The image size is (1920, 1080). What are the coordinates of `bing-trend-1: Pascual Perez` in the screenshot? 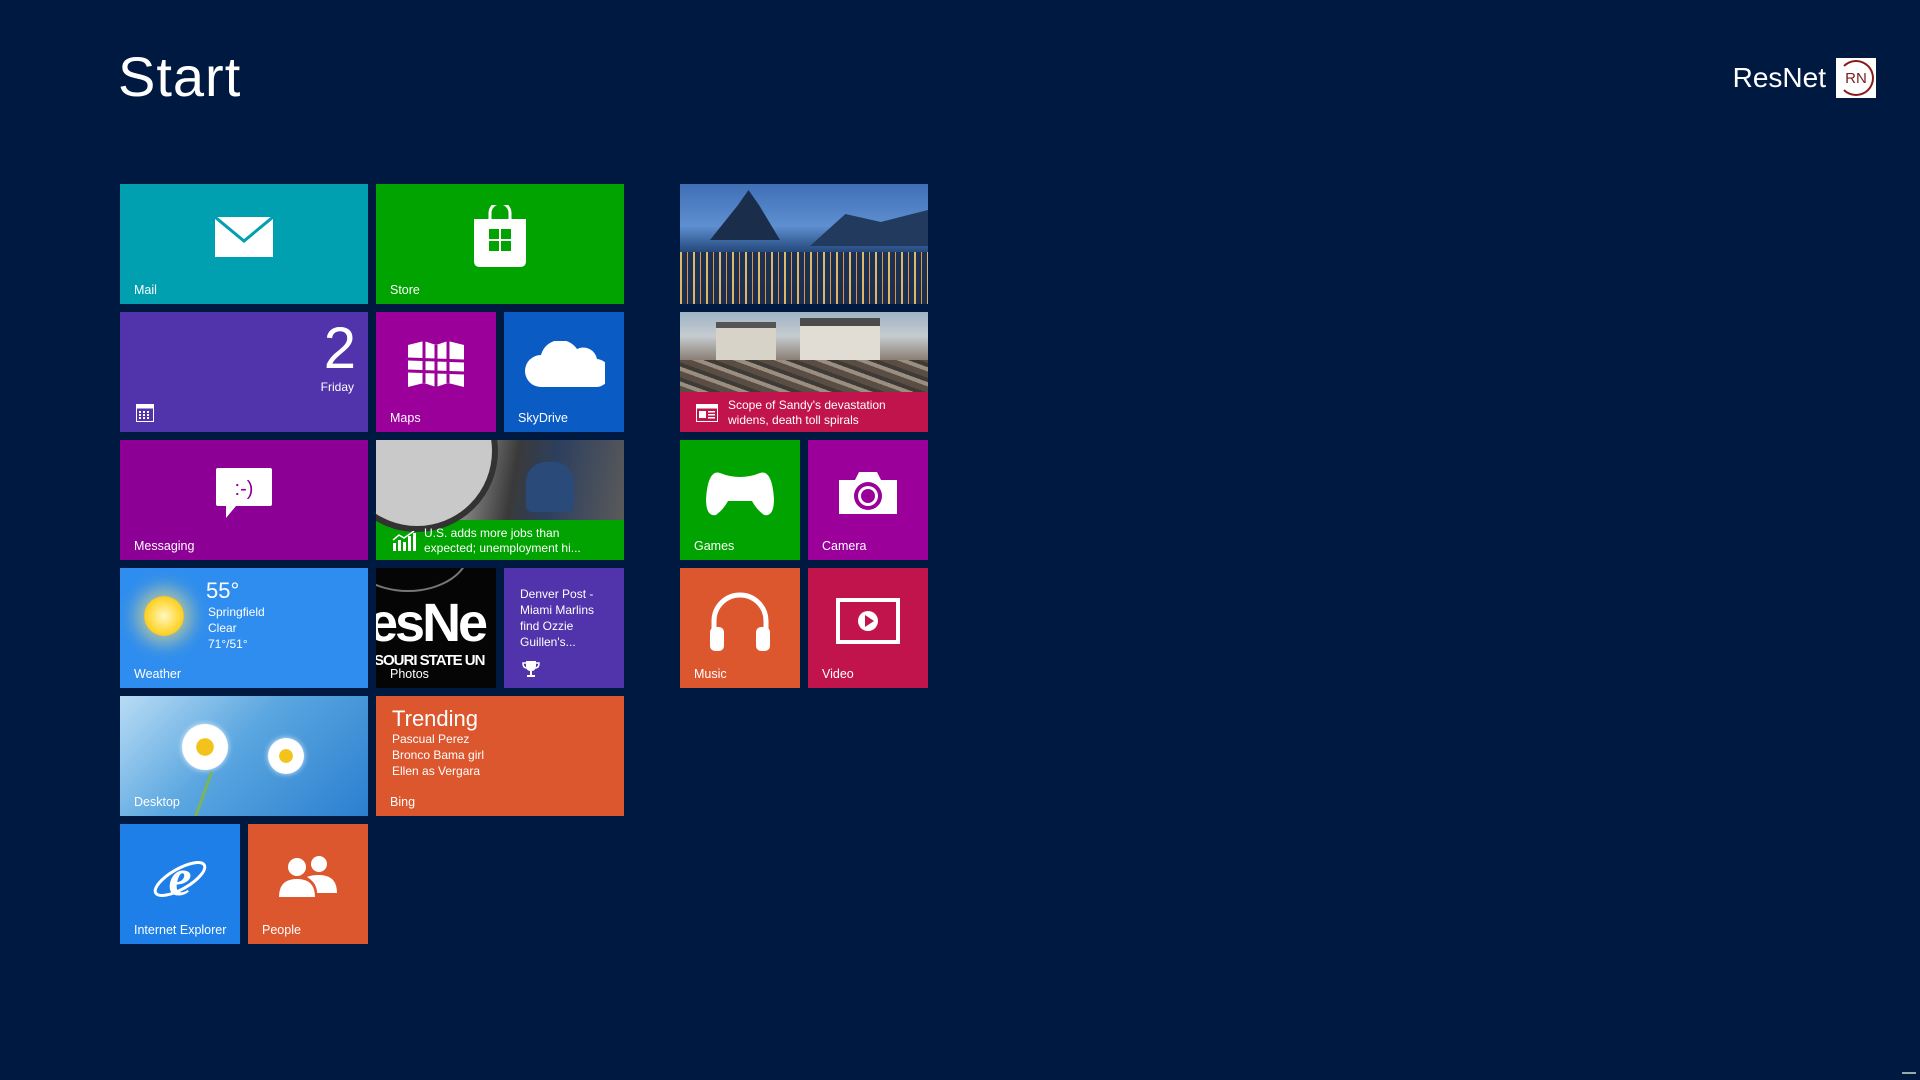 It's located at (431, 739).